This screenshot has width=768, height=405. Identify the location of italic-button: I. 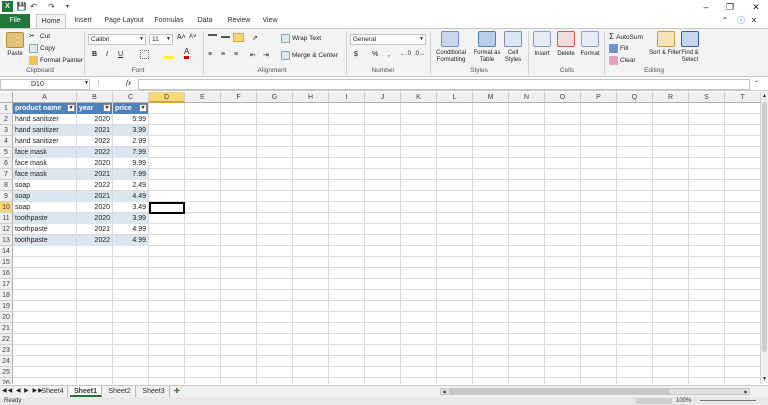
(107, 54).